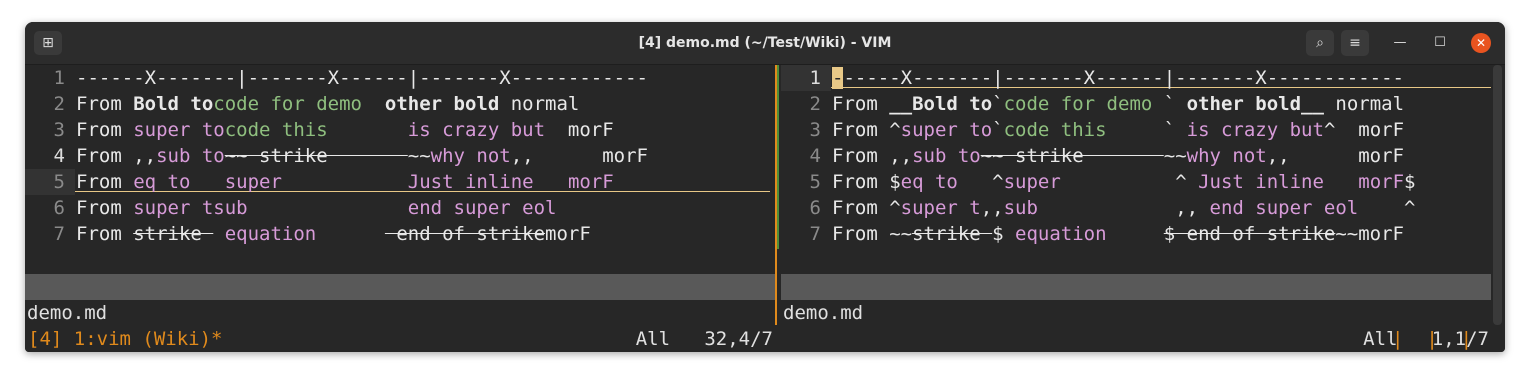 This screenshot has width=1530, height=381. I want to click on editor-line: 6 From ^super t,,sub ,, end super eol ^, so click(1098, 208).